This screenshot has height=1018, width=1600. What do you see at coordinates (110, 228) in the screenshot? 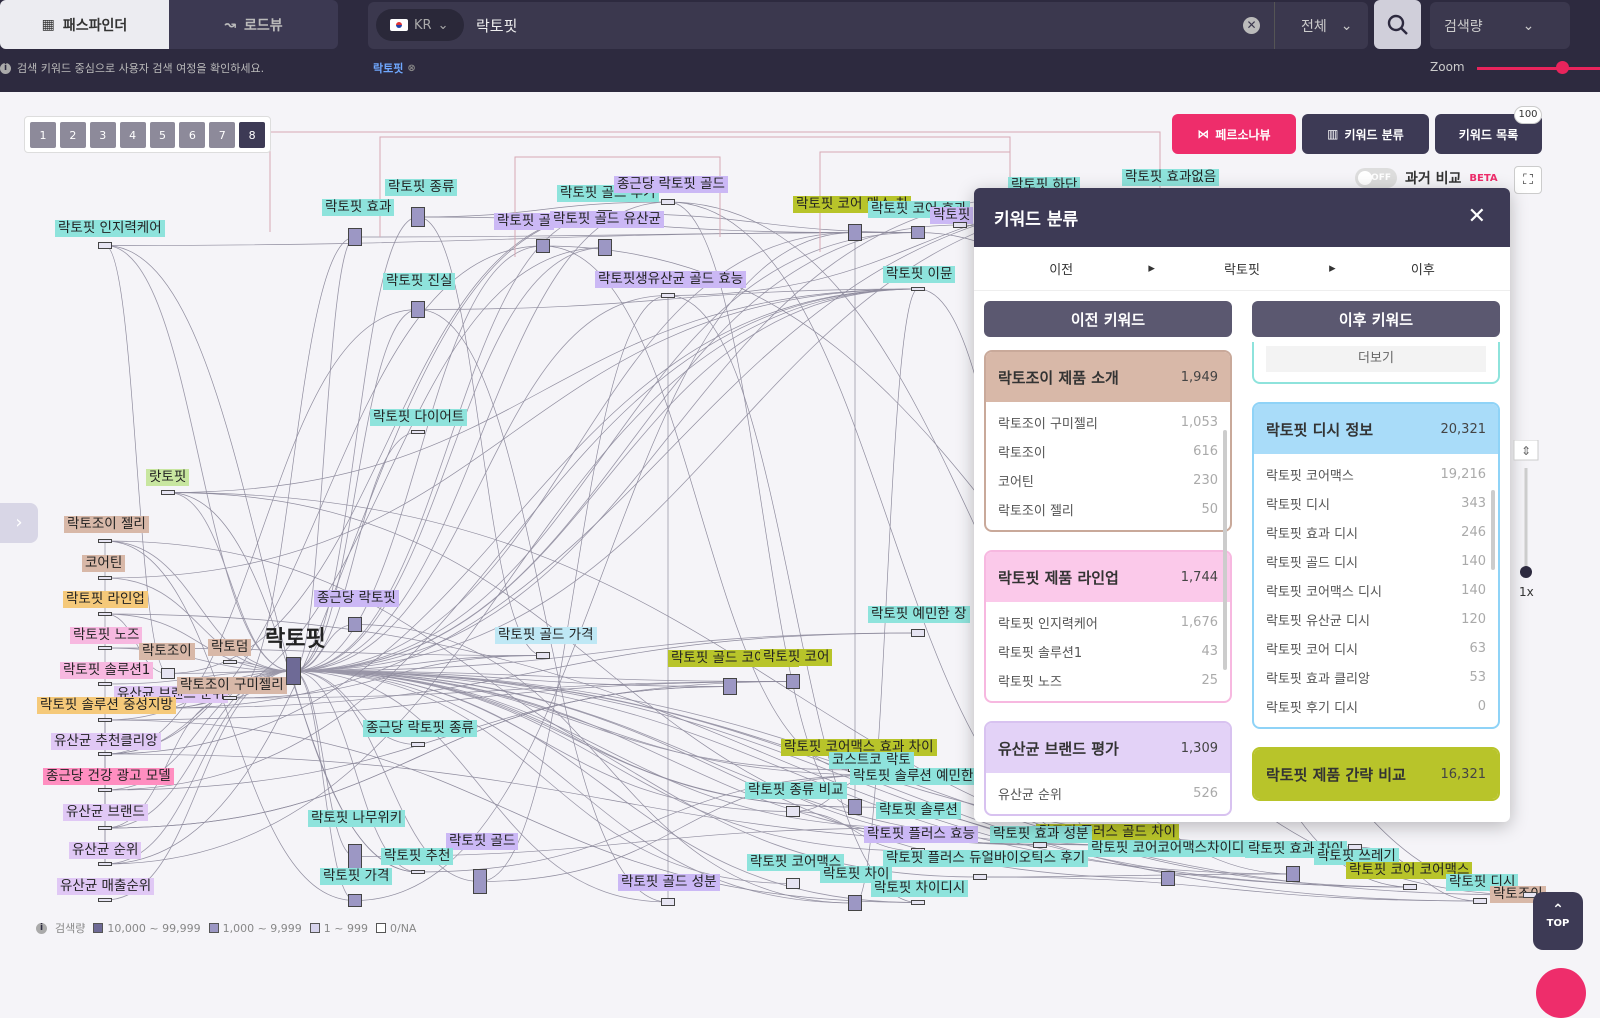
I see `graph-node-label: 락토핏 인지력케어` at bounding box center [110, 228].